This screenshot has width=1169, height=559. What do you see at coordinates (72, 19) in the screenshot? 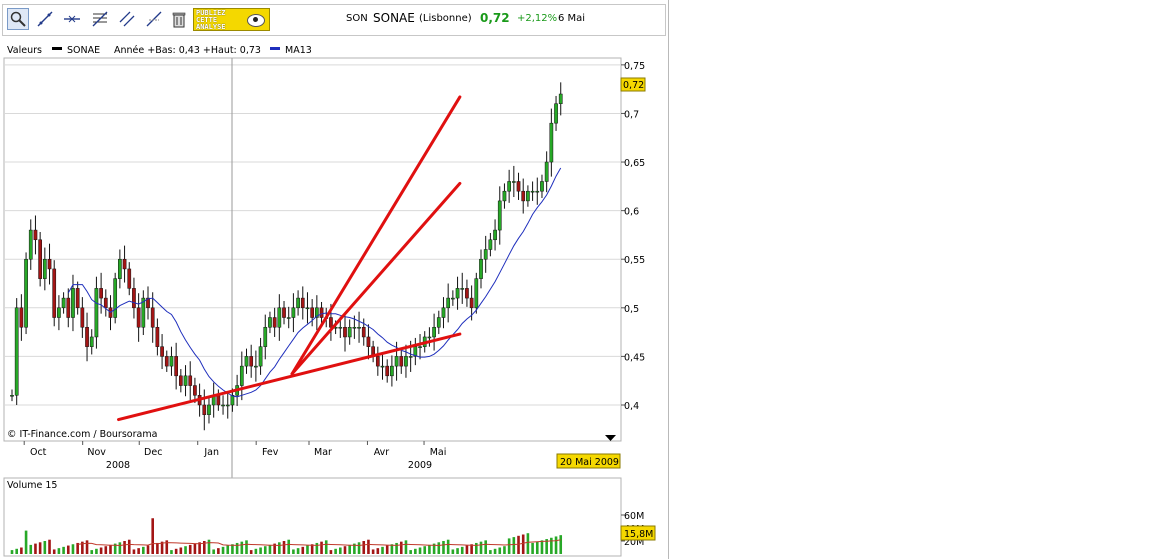
I see `horizontal-line-tool` at bounding box center [72, 19].